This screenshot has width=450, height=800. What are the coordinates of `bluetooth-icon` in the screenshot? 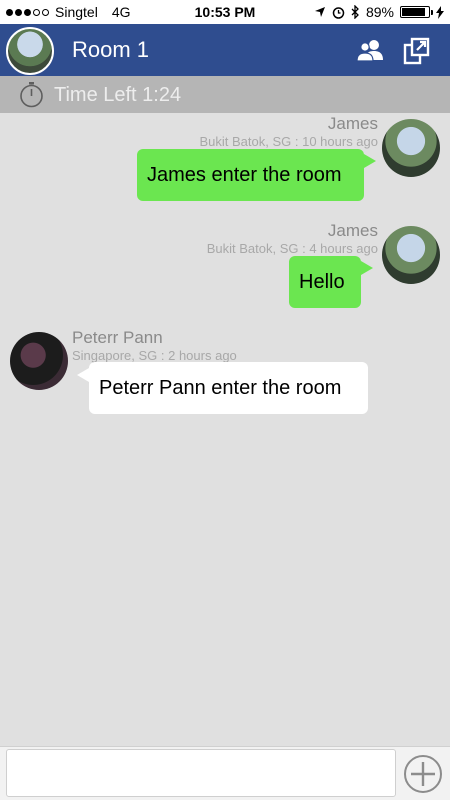 It's located at (355, 12).